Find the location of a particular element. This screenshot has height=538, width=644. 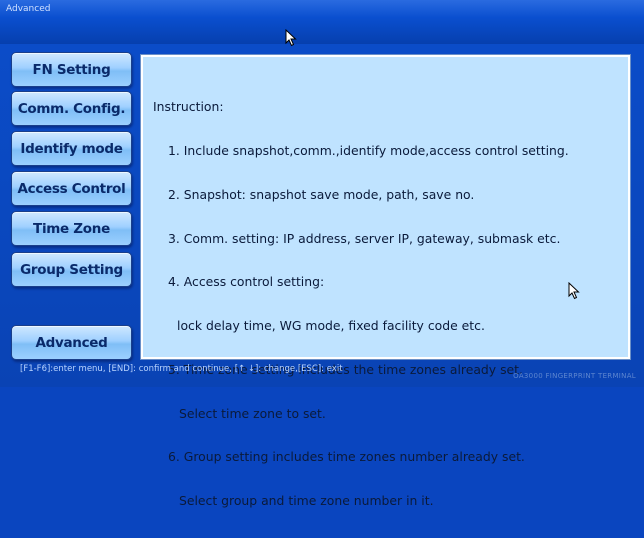

instruction-line: Select group and time zone number in it. is located at coordinates (306, 501).